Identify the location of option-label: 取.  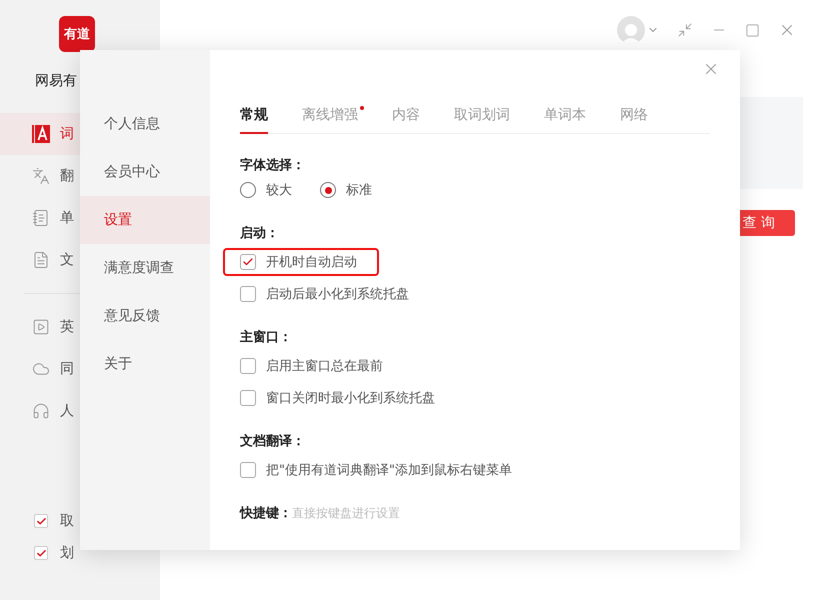
(67, 521).